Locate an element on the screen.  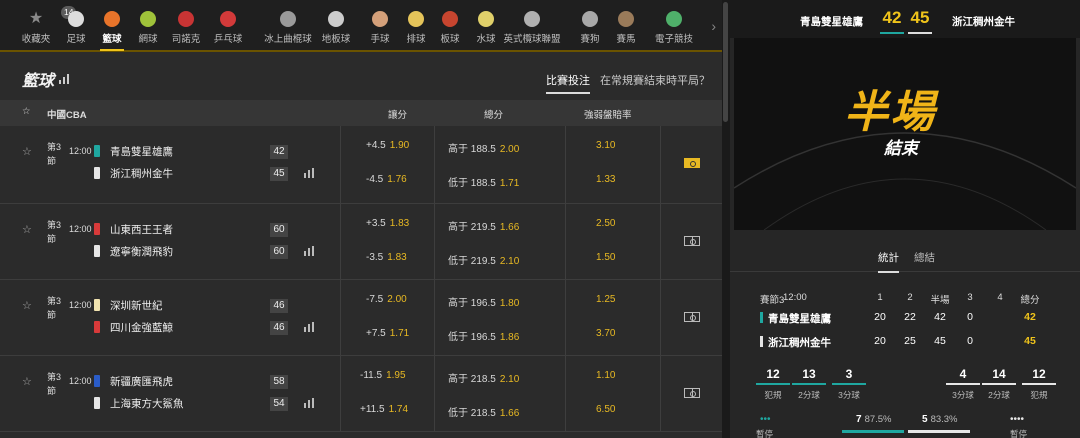
floorball-icon is located at coordinates (336, 19).